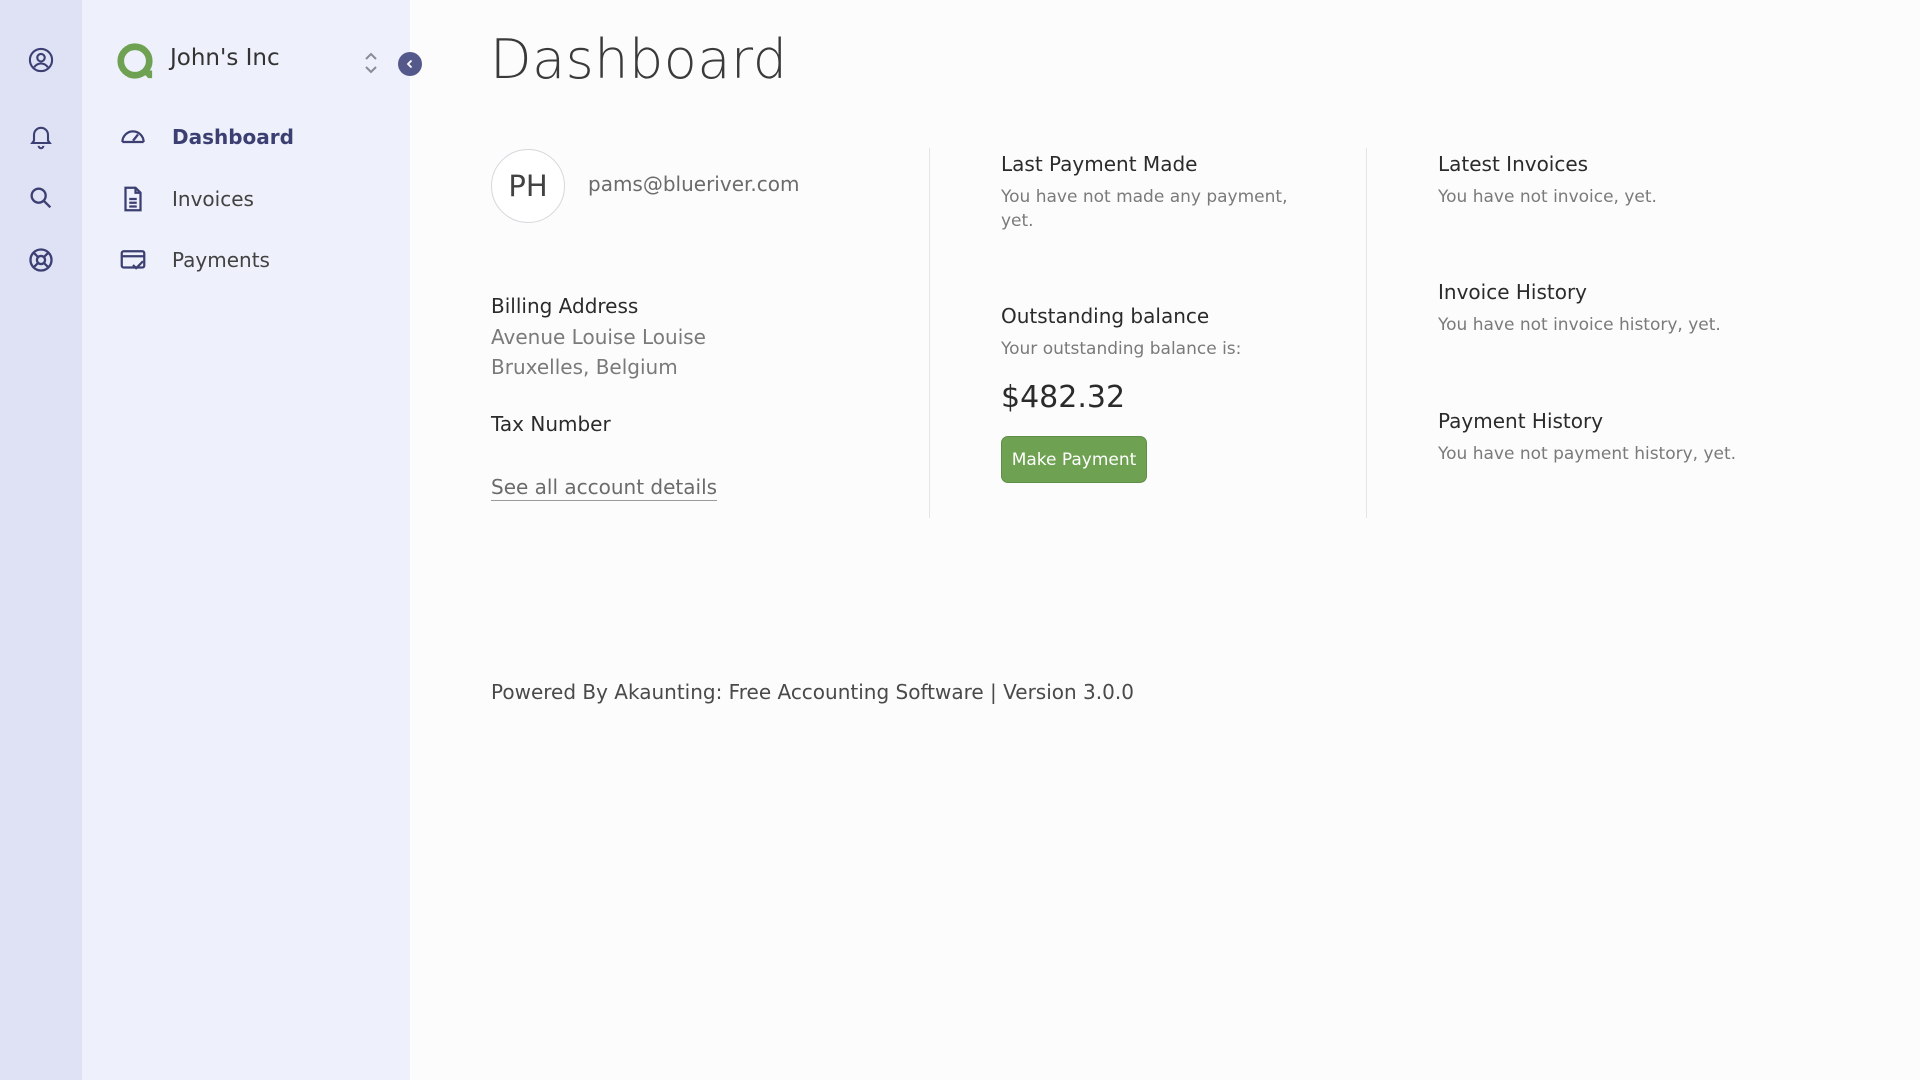 This screenshot has width=1920, height=1080. Describe the element at coordinates (1063, 397) in the screenshot. I see `outstanding-balance-amount: $482.32` at that location.